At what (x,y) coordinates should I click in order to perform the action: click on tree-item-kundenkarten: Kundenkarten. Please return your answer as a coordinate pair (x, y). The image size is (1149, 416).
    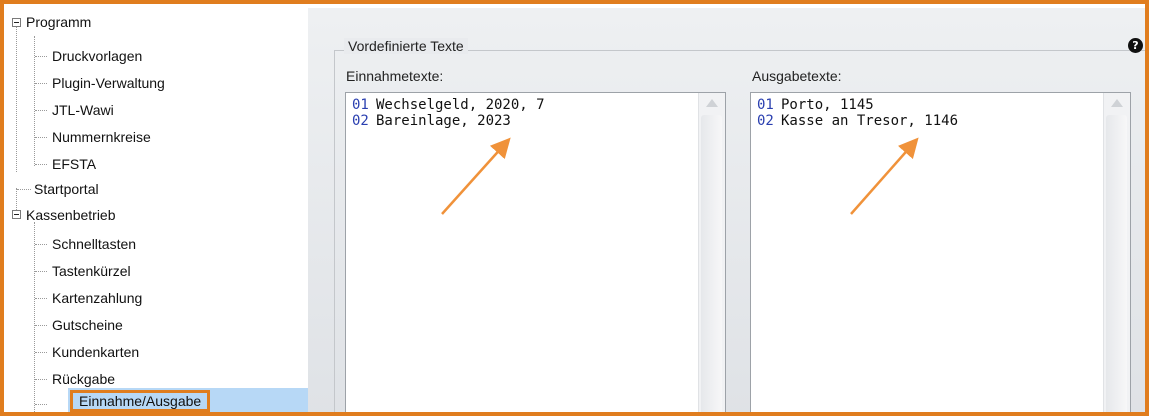
    Looking at the image, I should click on (95, 352).